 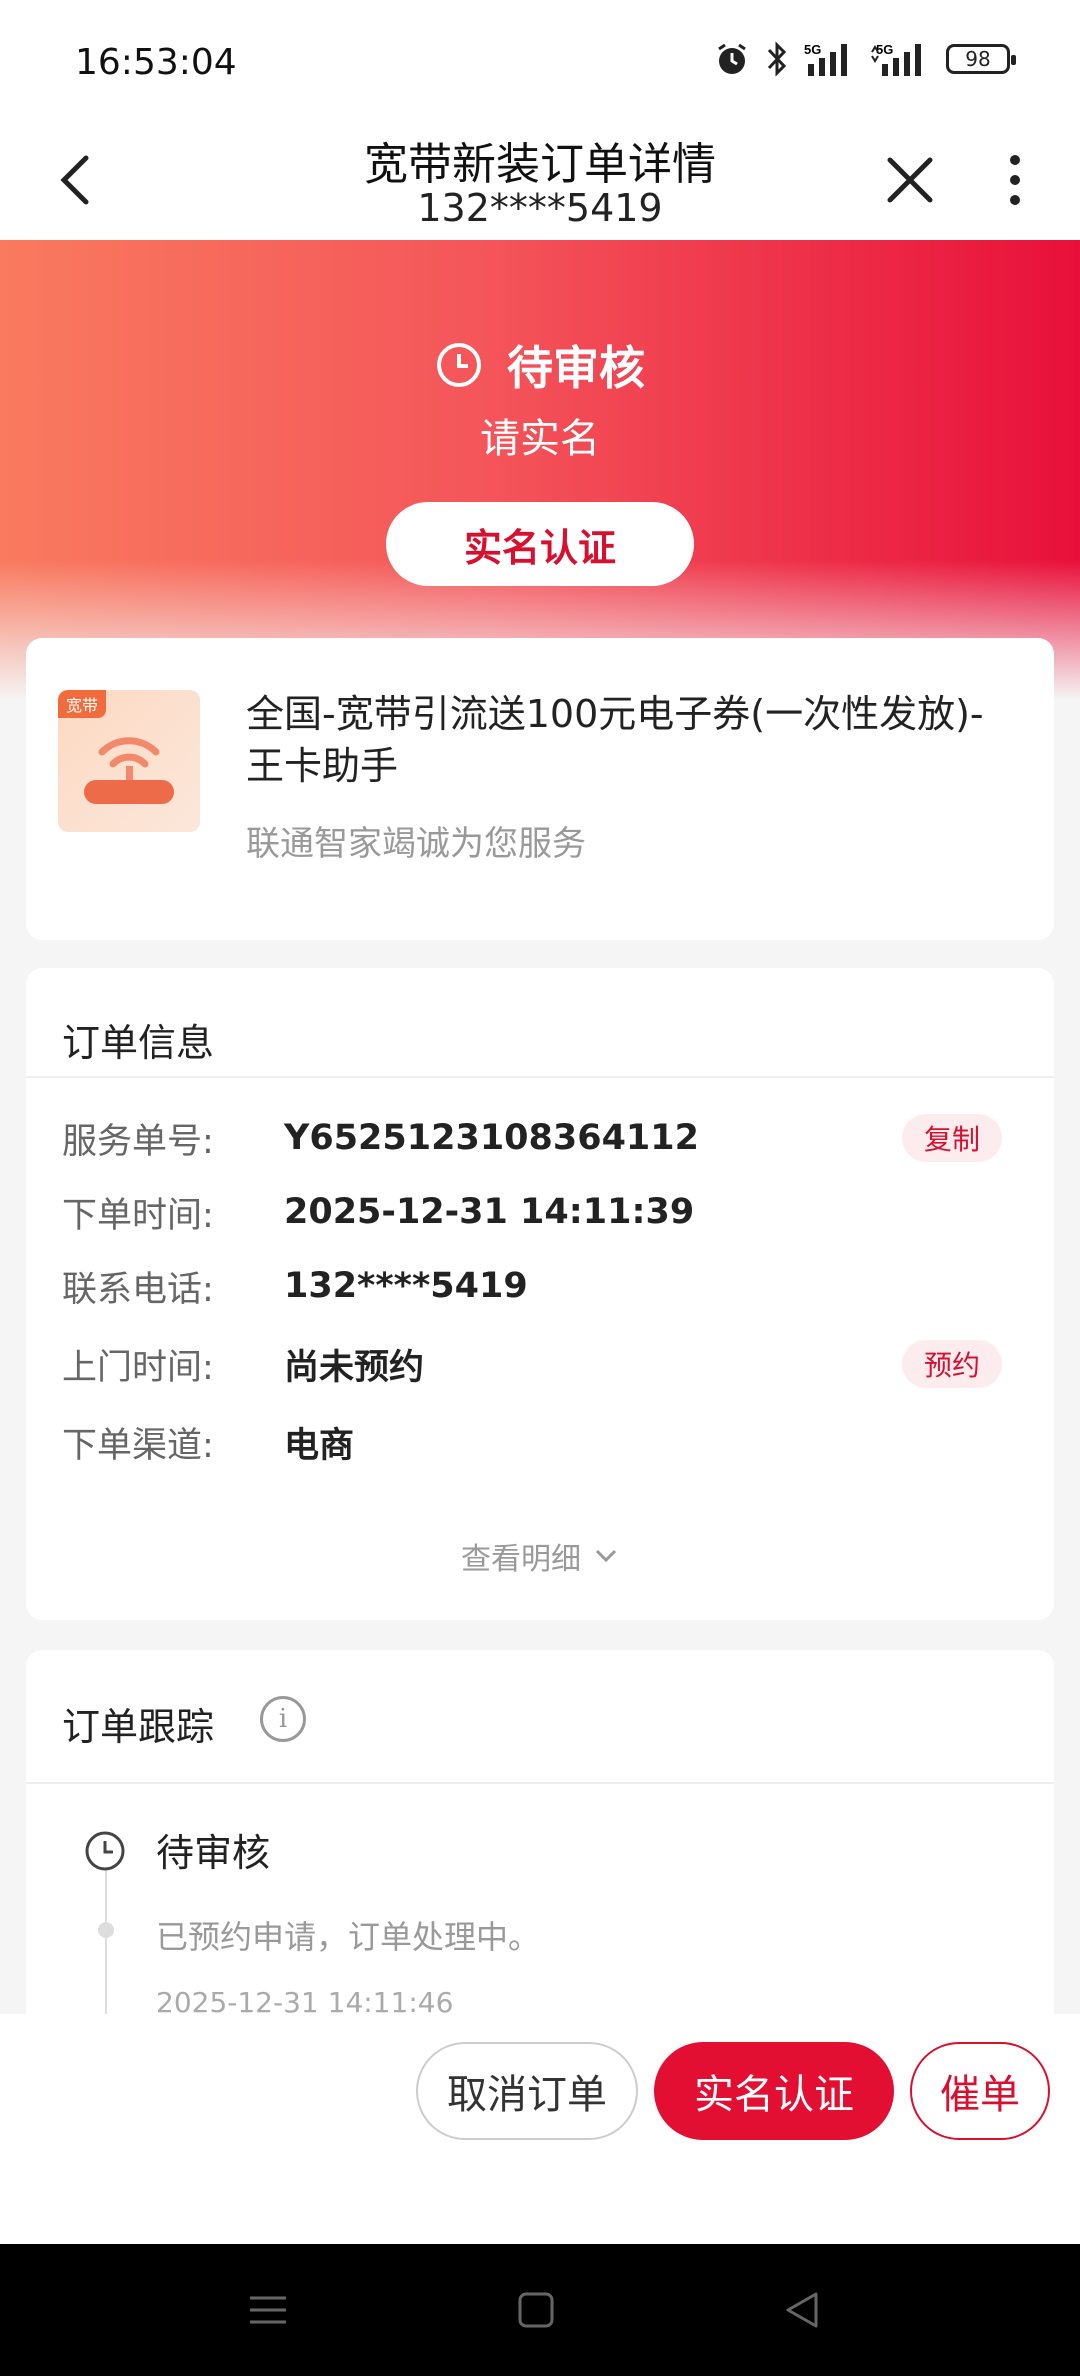 I want to click on status-icons: 5G 5G 98, so click(x=865, y=59).